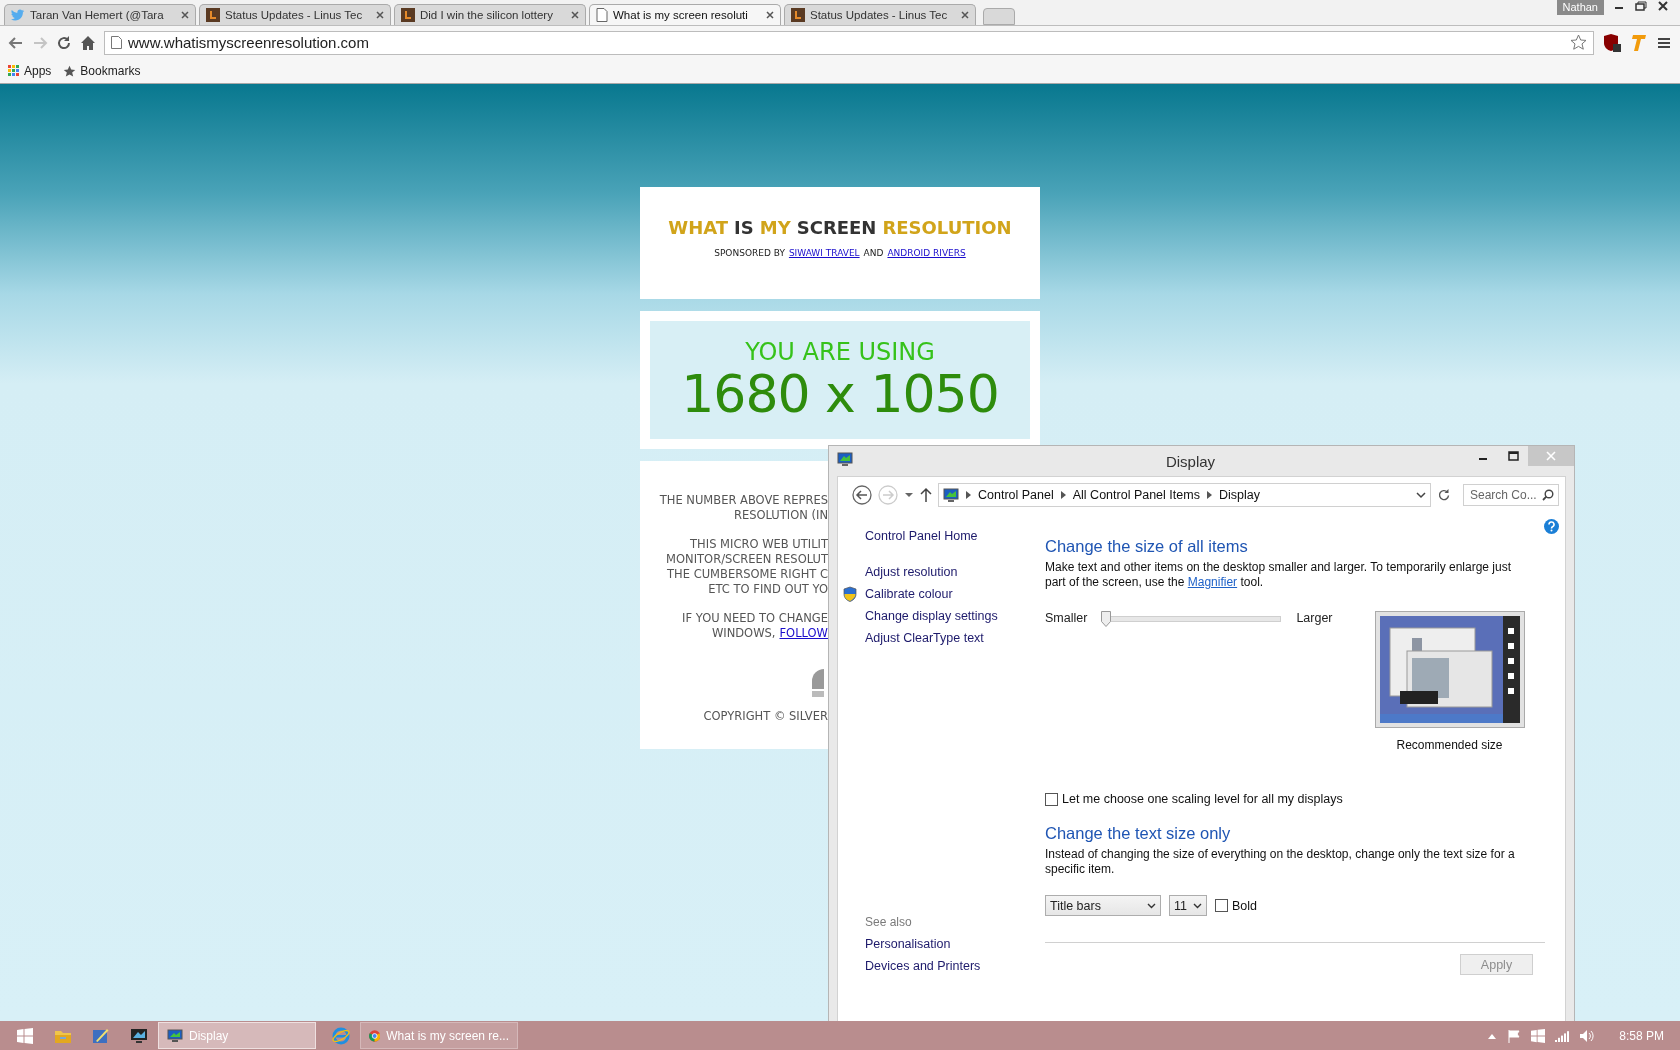  Describe the element at coordinates (803, 633) in the screenshot. I see `follow-link: FOLLOW` at that location.